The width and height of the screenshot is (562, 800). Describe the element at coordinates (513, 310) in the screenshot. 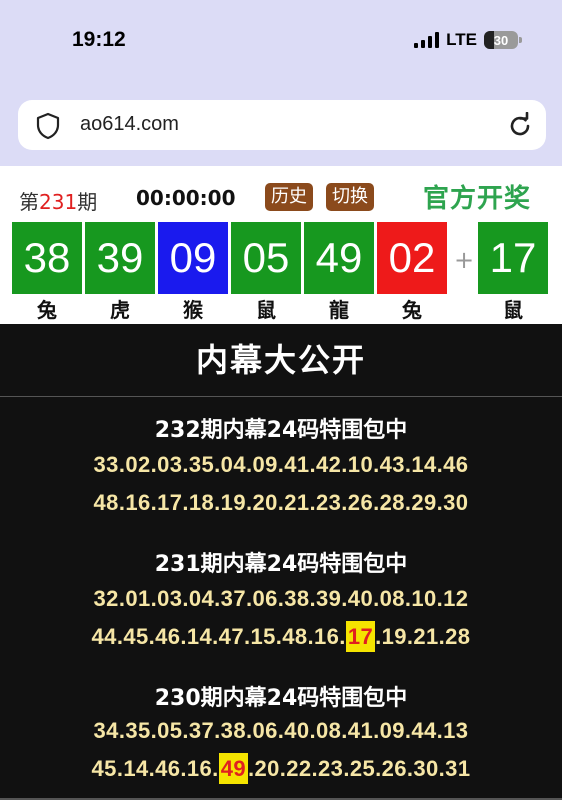

I see `special-zodiac: 鼠` at that location.